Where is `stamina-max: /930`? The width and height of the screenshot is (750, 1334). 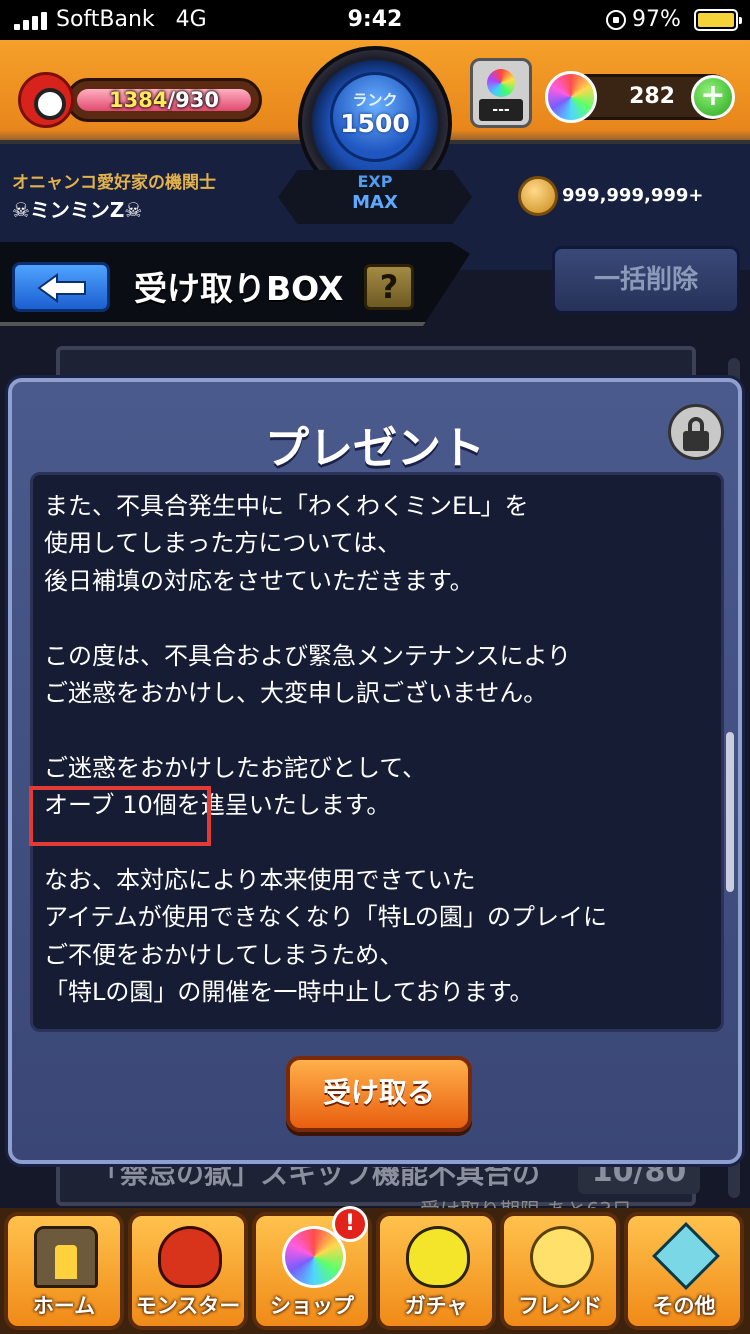
stamina-max: /930 is located at coordinates (193, 100).